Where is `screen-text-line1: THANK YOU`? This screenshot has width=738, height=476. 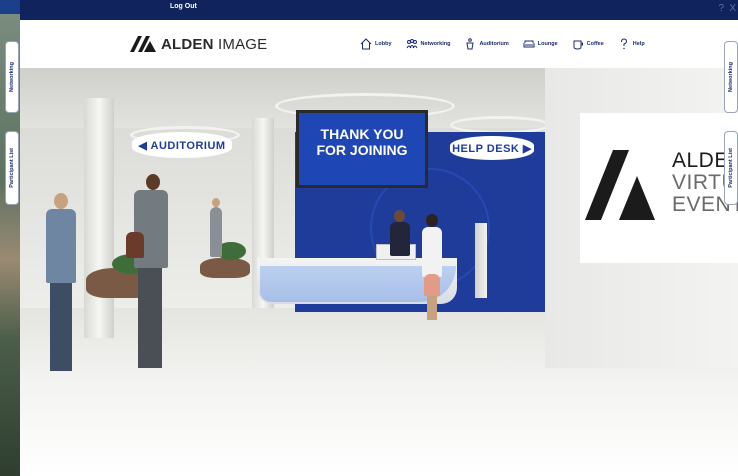
screen-text-line1: THANK YOU is located at coordinates (362, 134).